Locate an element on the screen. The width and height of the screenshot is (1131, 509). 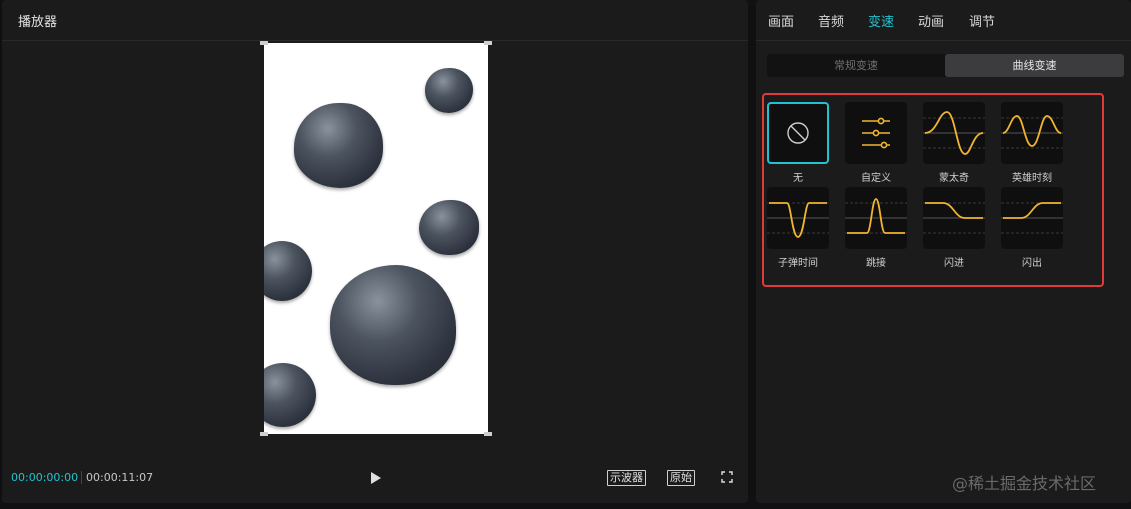
bullet-time-curve-icon is located at coordinates (798, 220).